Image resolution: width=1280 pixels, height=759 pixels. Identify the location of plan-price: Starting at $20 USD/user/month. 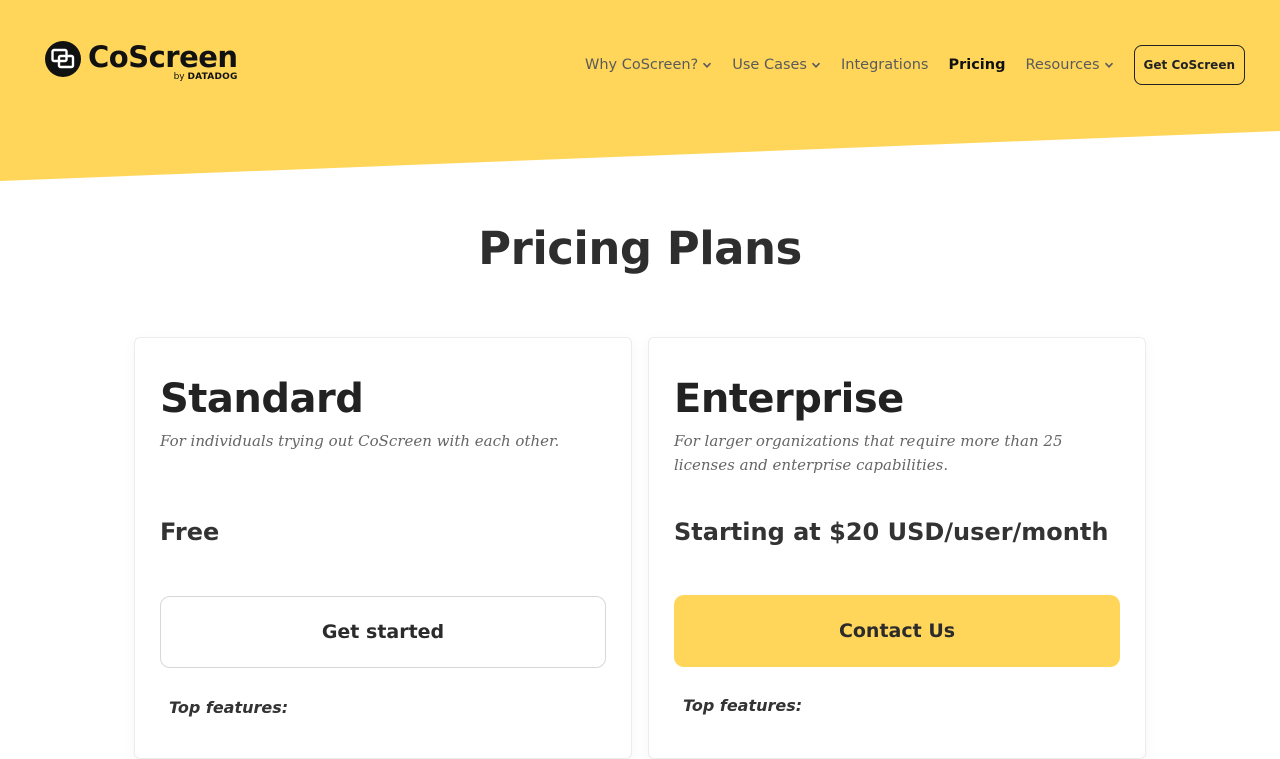
(891, 532).